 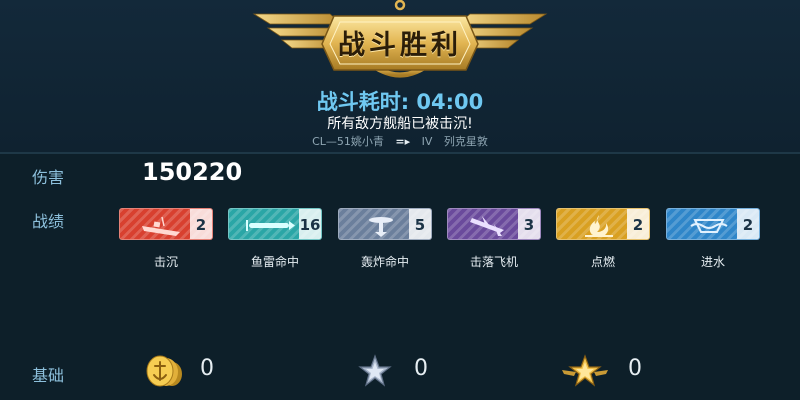 I want to click on badge-label: 轰炸命中, so click(x=384, y=262).